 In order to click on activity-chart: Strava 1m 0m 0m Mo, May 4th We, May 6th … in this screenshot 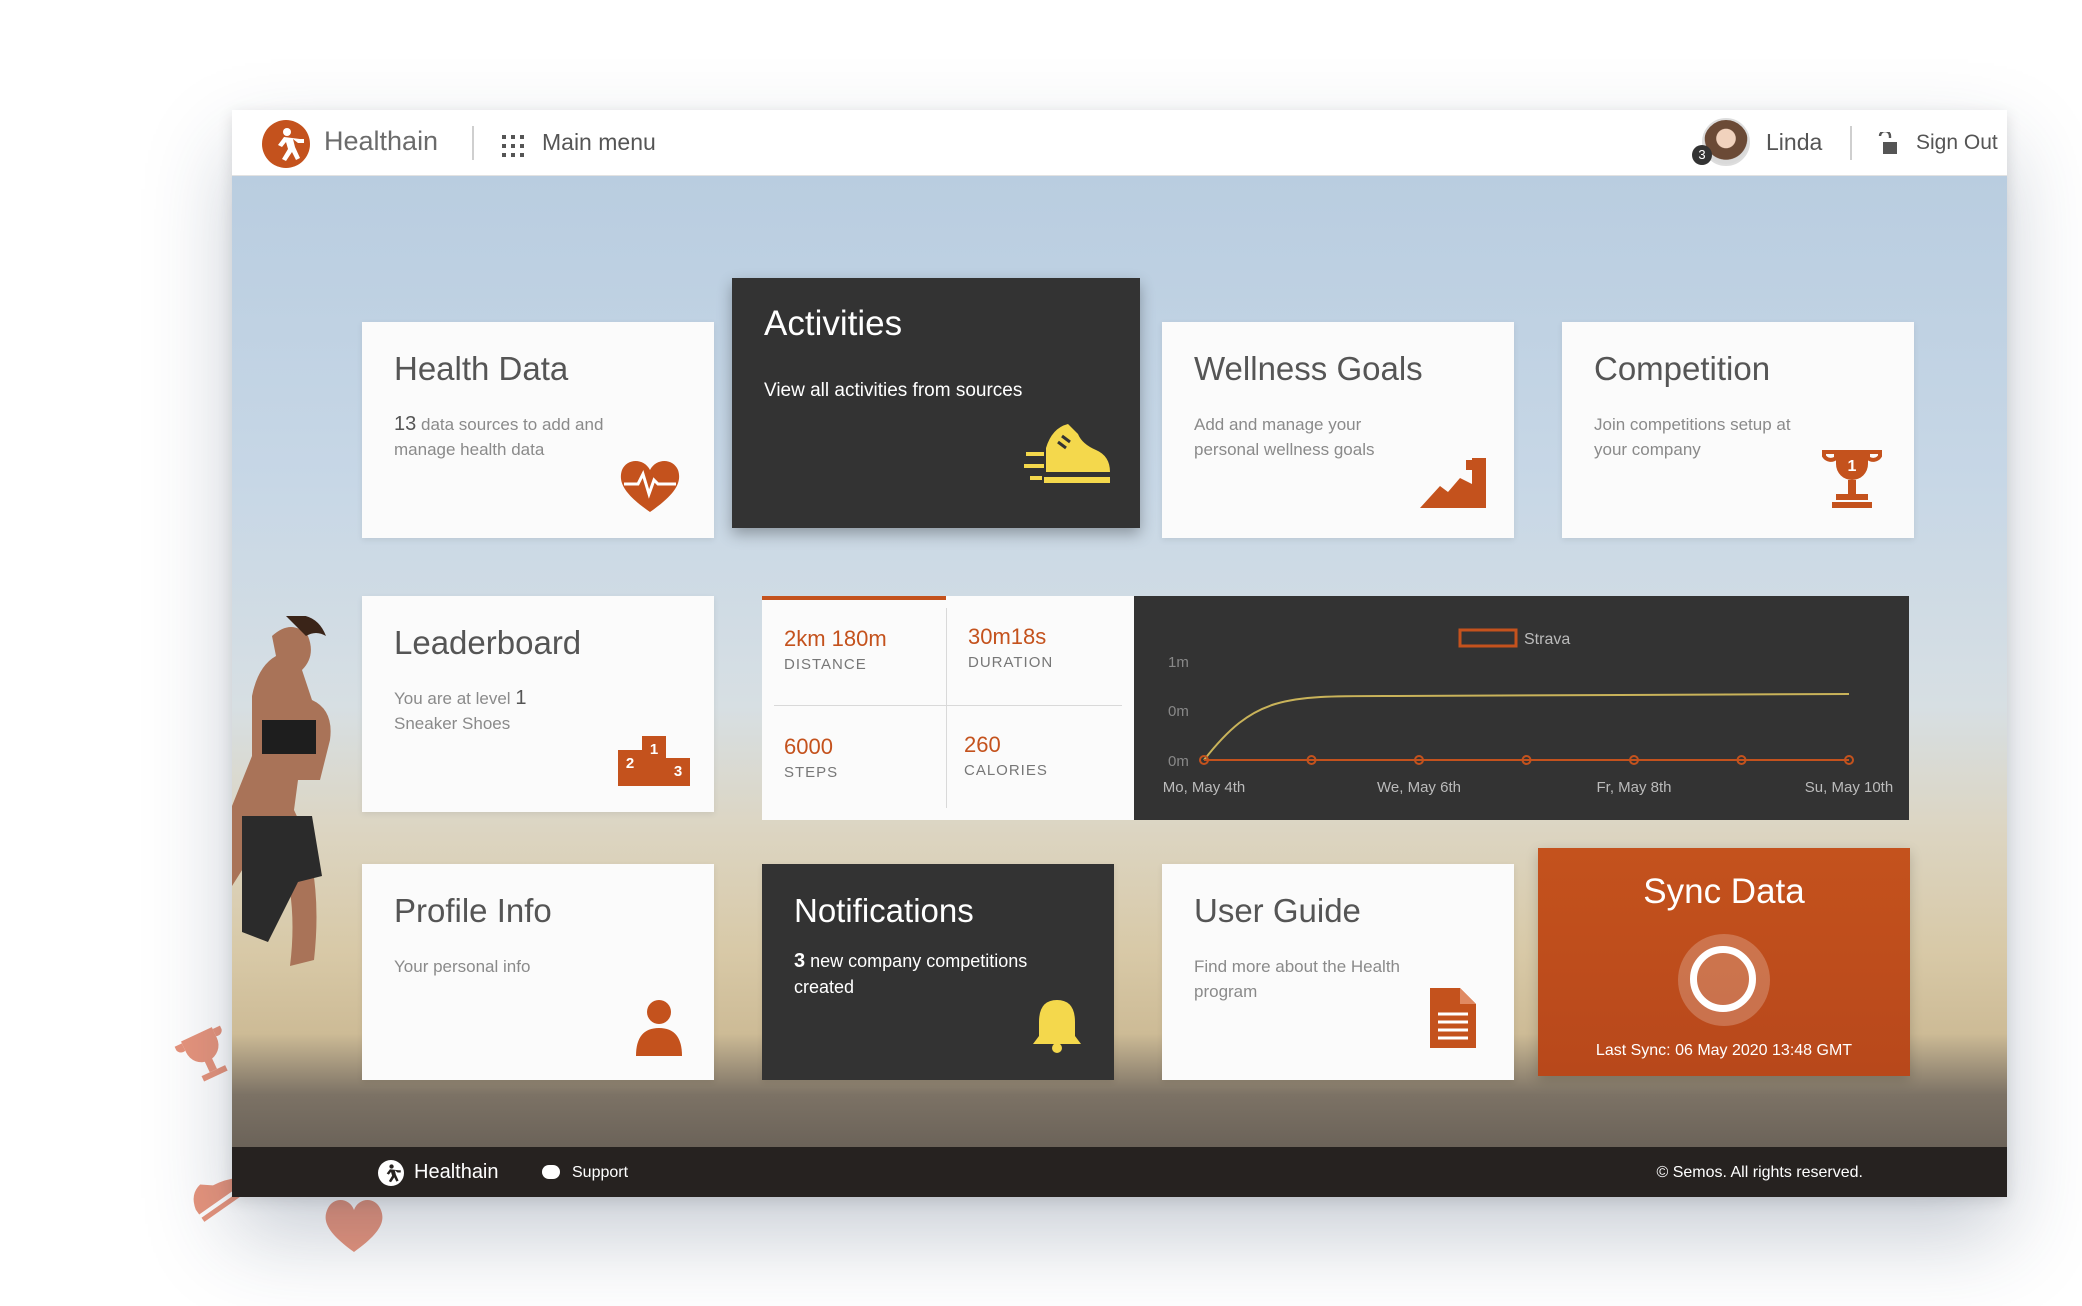, I will do `click(1521, 708)`.